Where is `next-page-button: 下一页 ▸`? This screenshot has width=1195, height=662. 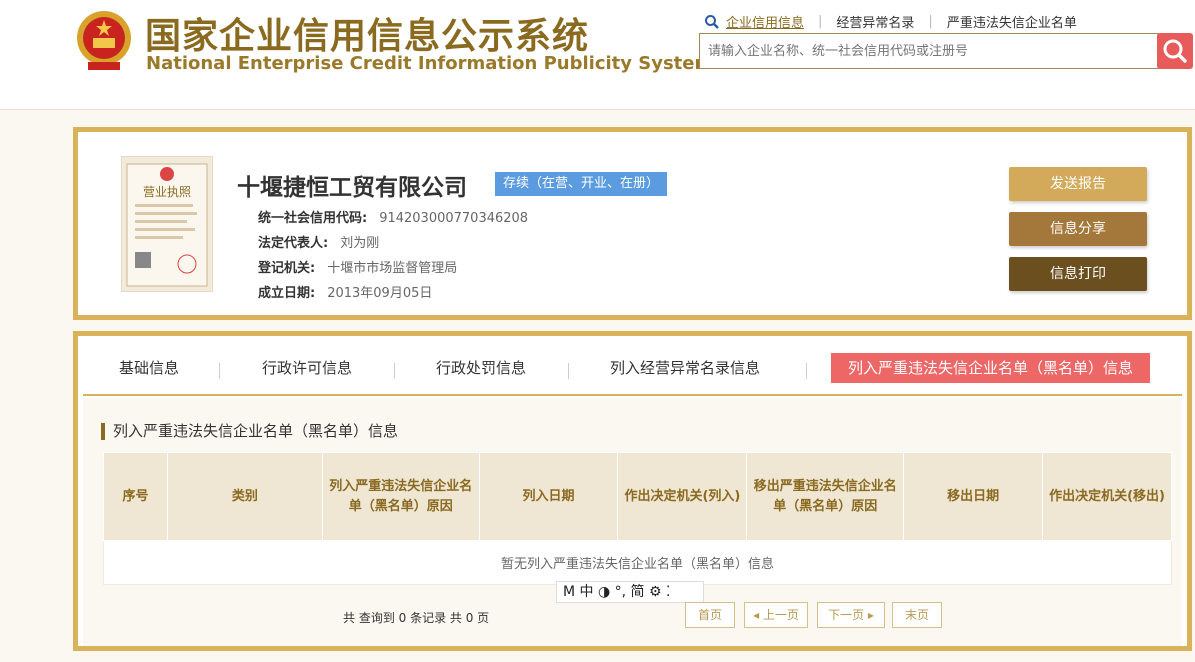 next-page-button: 下一页 ▸ is located at coordinates (851, 615).